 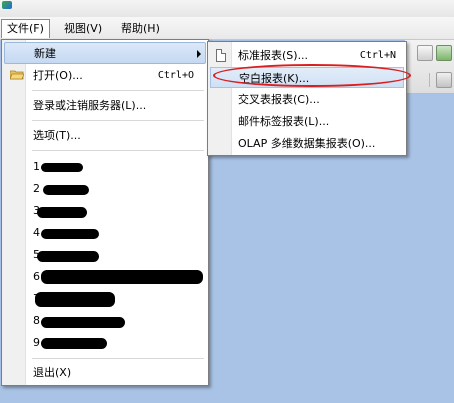 What do you see at coordinates (36, 320) in the screenshot?
I see `recent-file-number: 8` at bounding box center [36, 320].